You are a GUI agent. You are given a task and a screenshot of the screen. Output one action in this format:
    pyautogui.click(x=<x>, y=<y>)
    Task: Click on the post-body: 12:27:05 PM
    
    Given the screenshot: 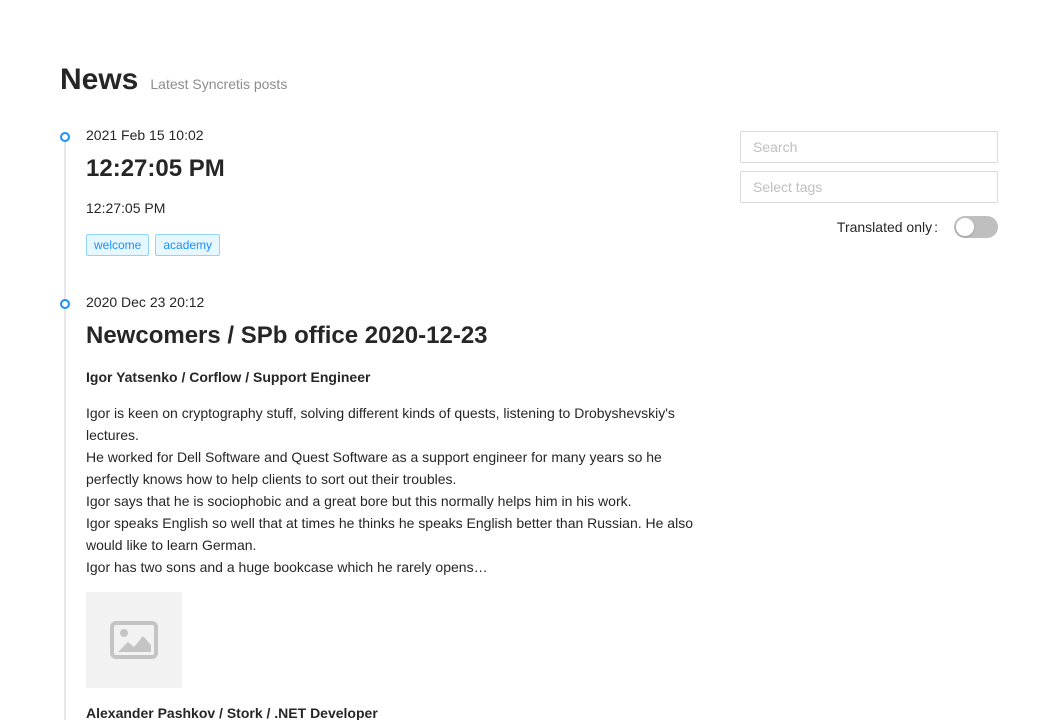 What is the action you would take?
    pyautogui.click(x=126, y=208)
    